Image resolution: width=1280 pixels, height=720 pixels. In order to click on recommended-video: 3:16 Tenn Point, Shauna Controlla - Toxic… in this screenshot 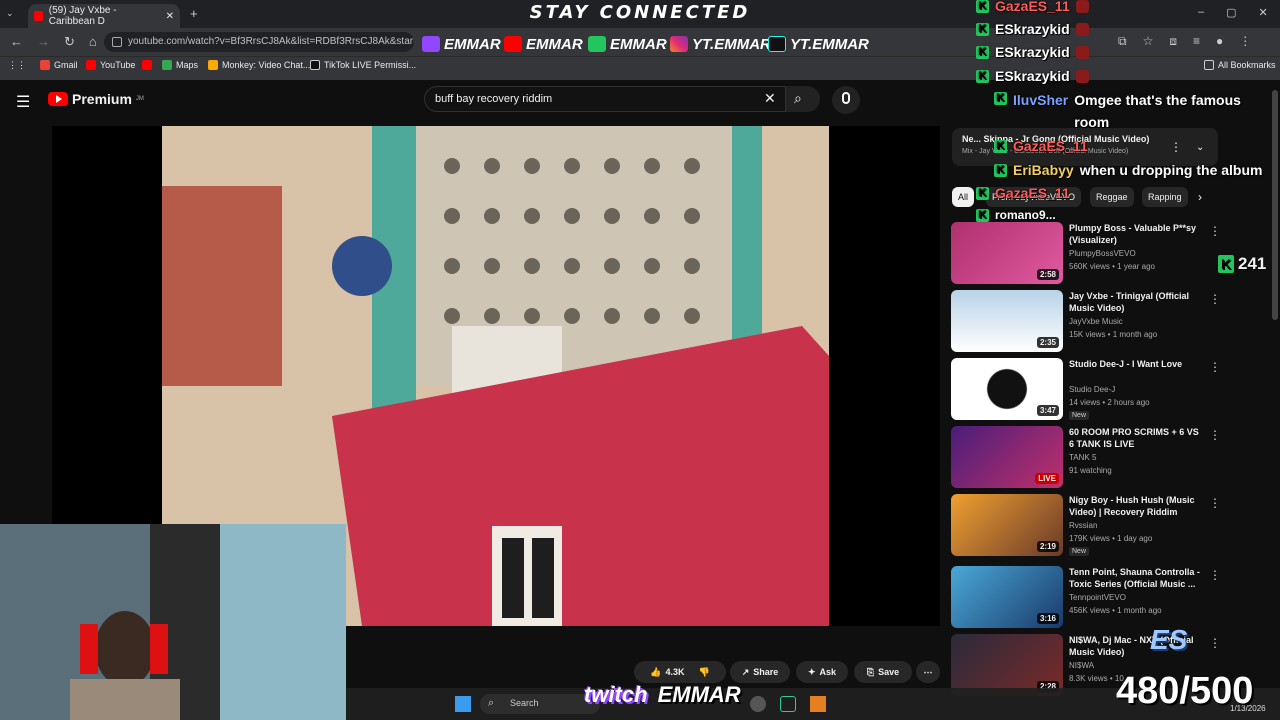, I will do `click(1101, 598)`.